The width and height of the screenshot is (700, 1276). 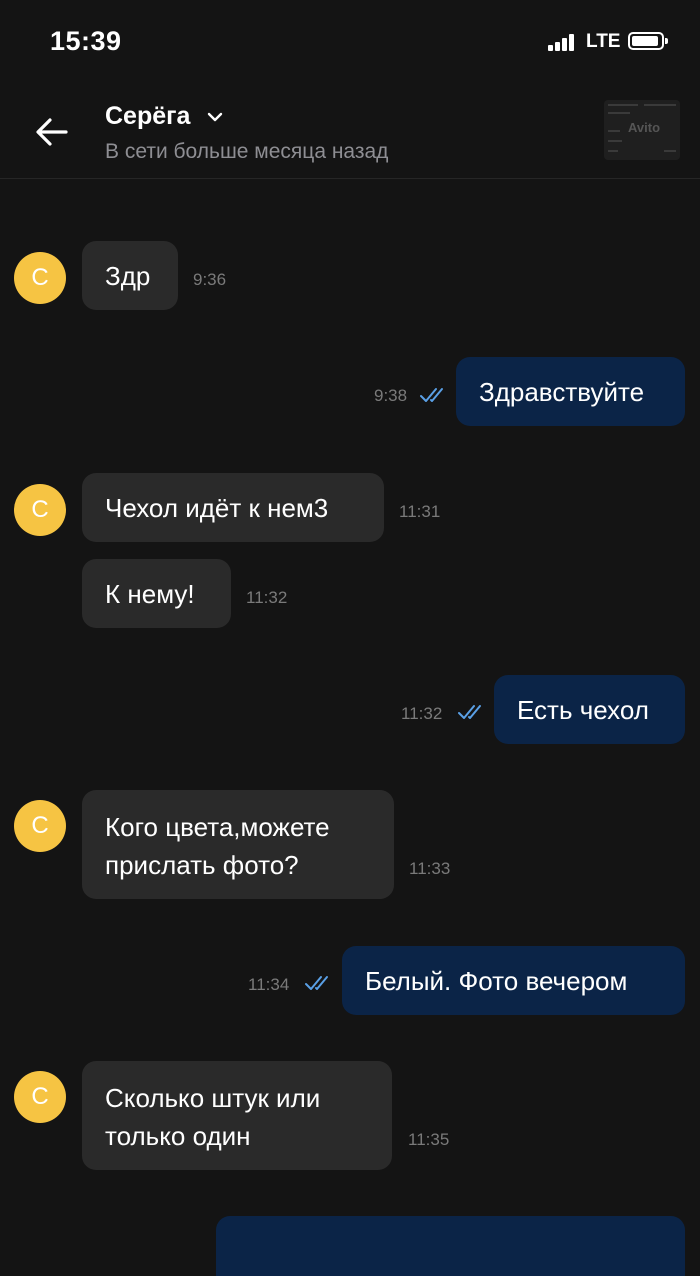 What do you see at coordinates (648, 41) in the screenshot?
I see `battery-icon` at bounding box center [648, 41].